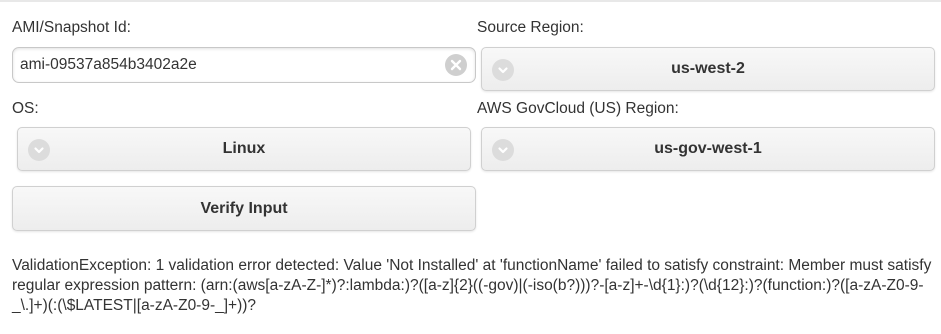 This screenshot has width=941, height=334. I want to click on os-label: OS:, so click(25, 108).